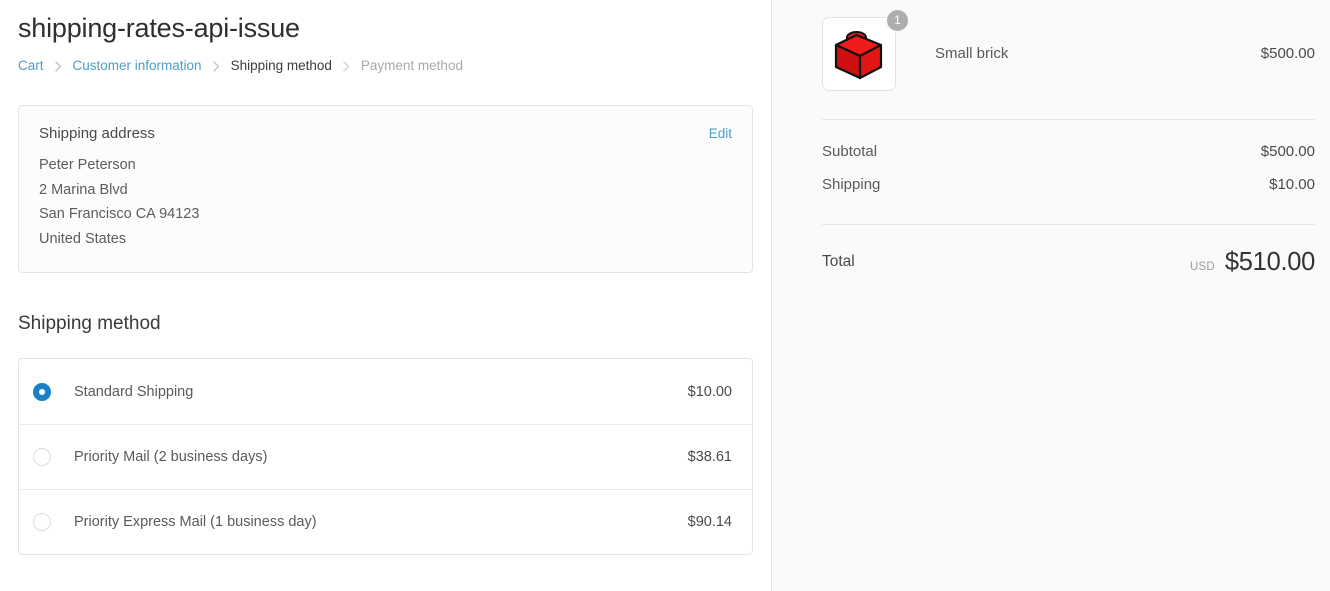 Image resolution: width=1330 pixels, height=591 pixels. Describe the element at coordinates (851, 184) in the screenshot. I see `summary-label: Shipping` at that location.